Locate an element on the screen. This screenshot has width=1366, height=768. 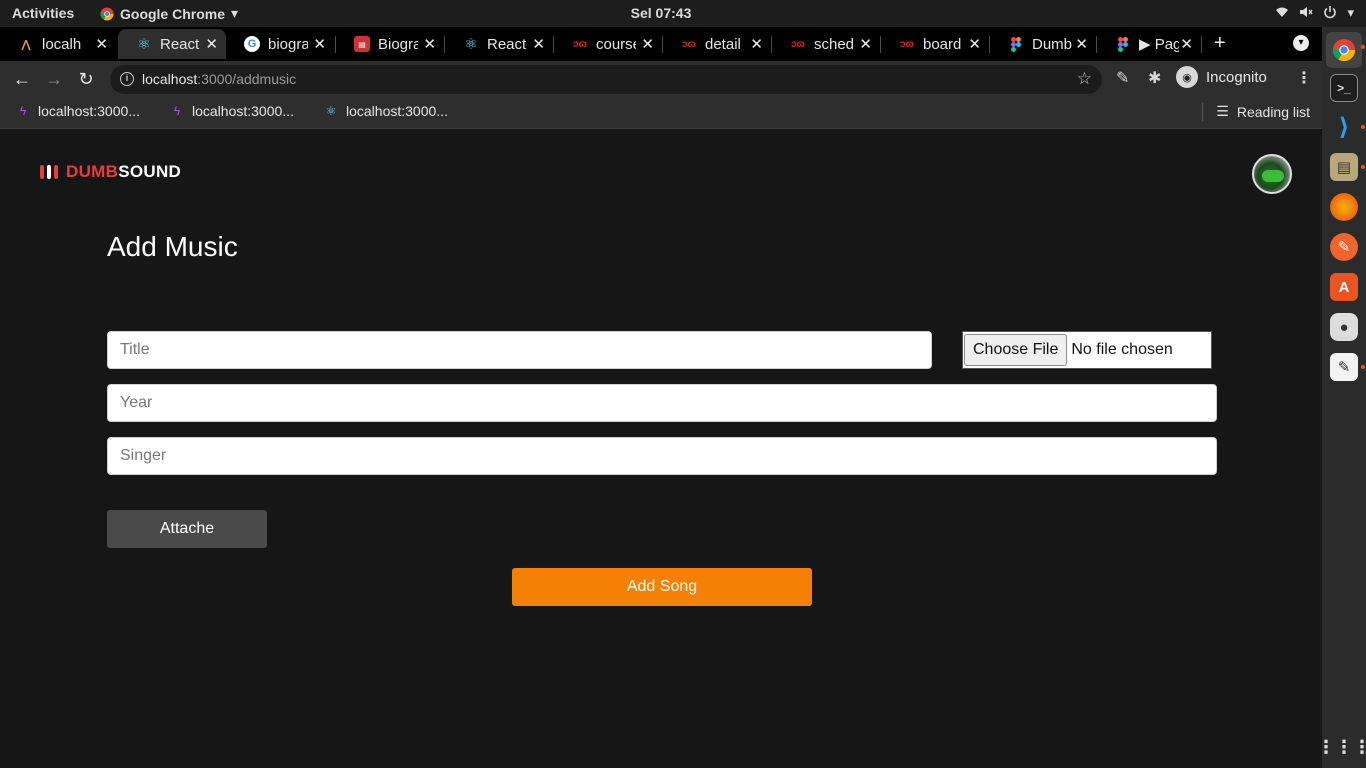
logo-text-dumb: DUMB is located at coordinates (92, 171).